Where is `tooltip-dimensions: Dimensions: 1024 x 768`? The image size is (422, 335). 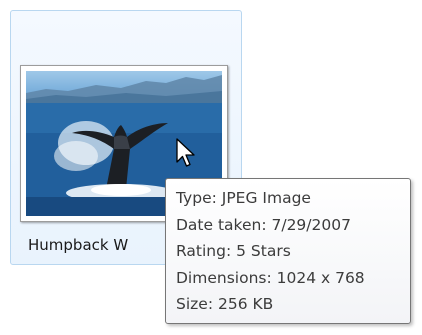 tooltip-dimensions: Dimensions: 1024 x 768 is located at coordinates (270, 277).